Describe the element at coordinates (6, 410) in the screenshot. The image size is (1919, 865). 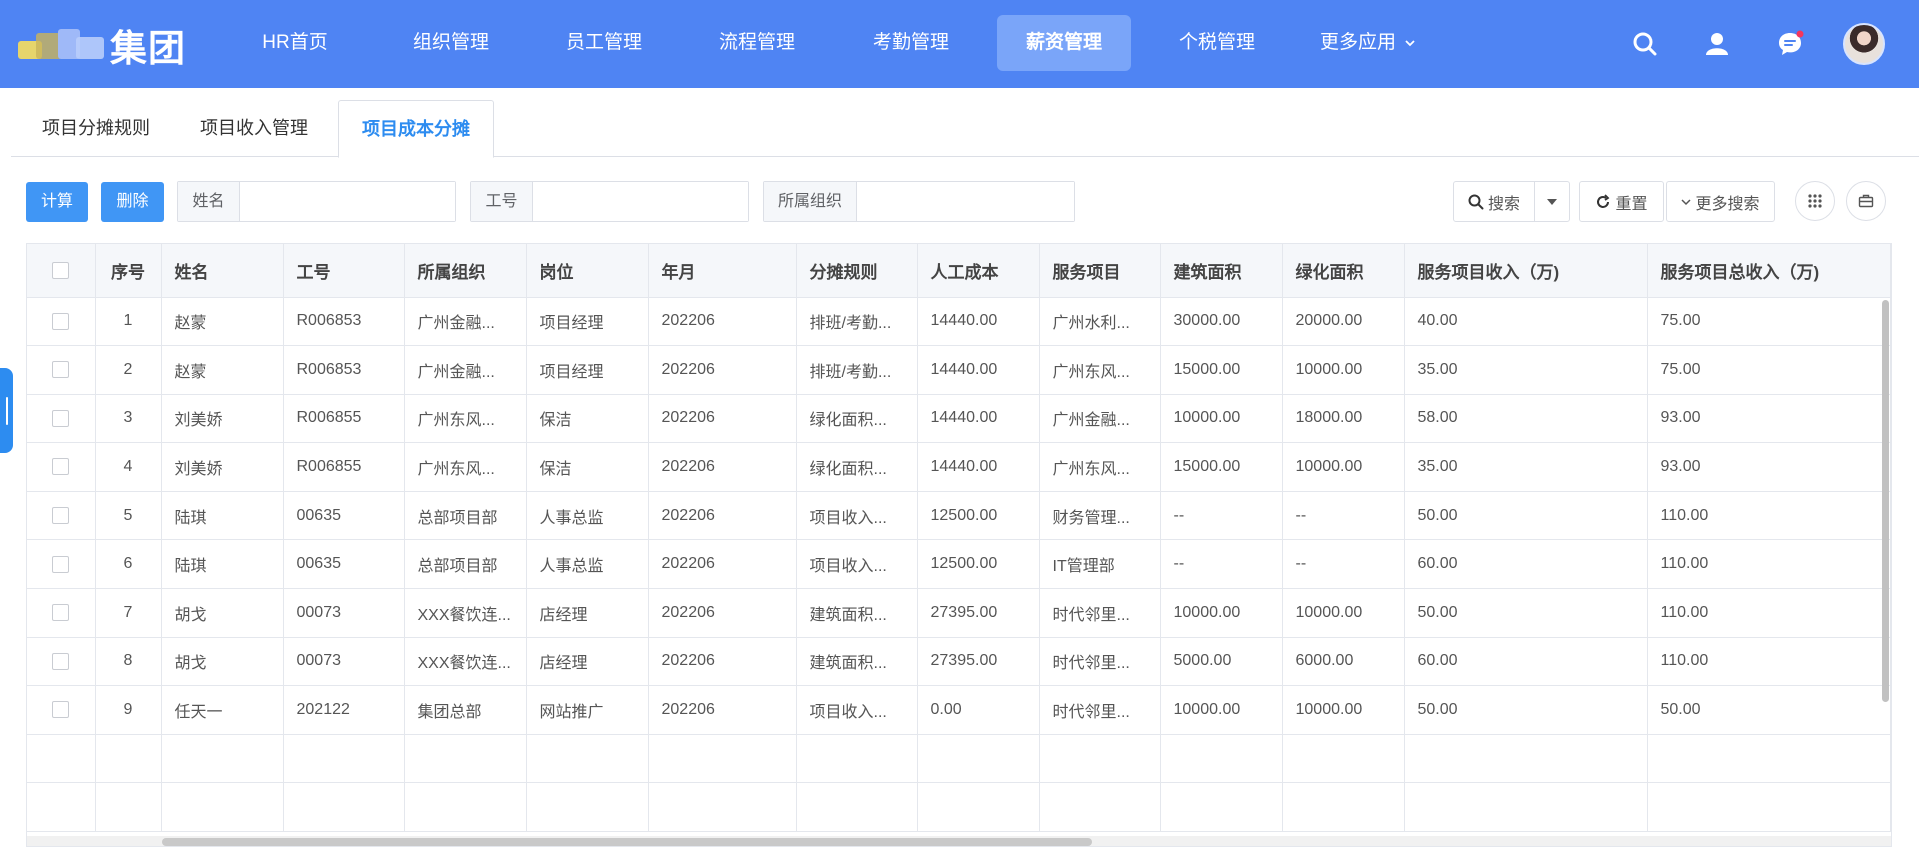
I see `sidebar-toggle-handle` at that location.